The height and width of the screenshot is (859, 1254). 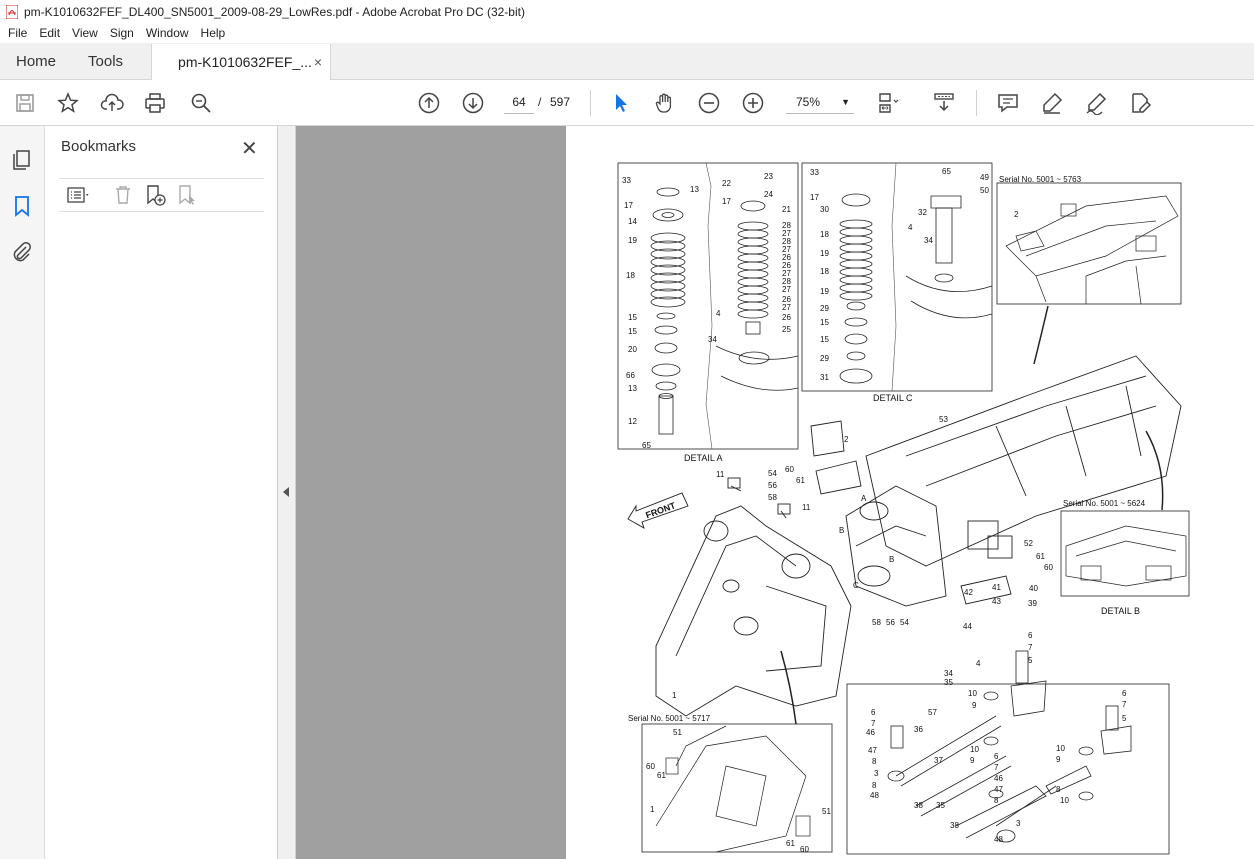 What do you see at coordinates (1040, 179) in the screenshot?
I see `serial-5763-label: Serial No. 5001 ~ 5763` at bounding box center [1040, 179].